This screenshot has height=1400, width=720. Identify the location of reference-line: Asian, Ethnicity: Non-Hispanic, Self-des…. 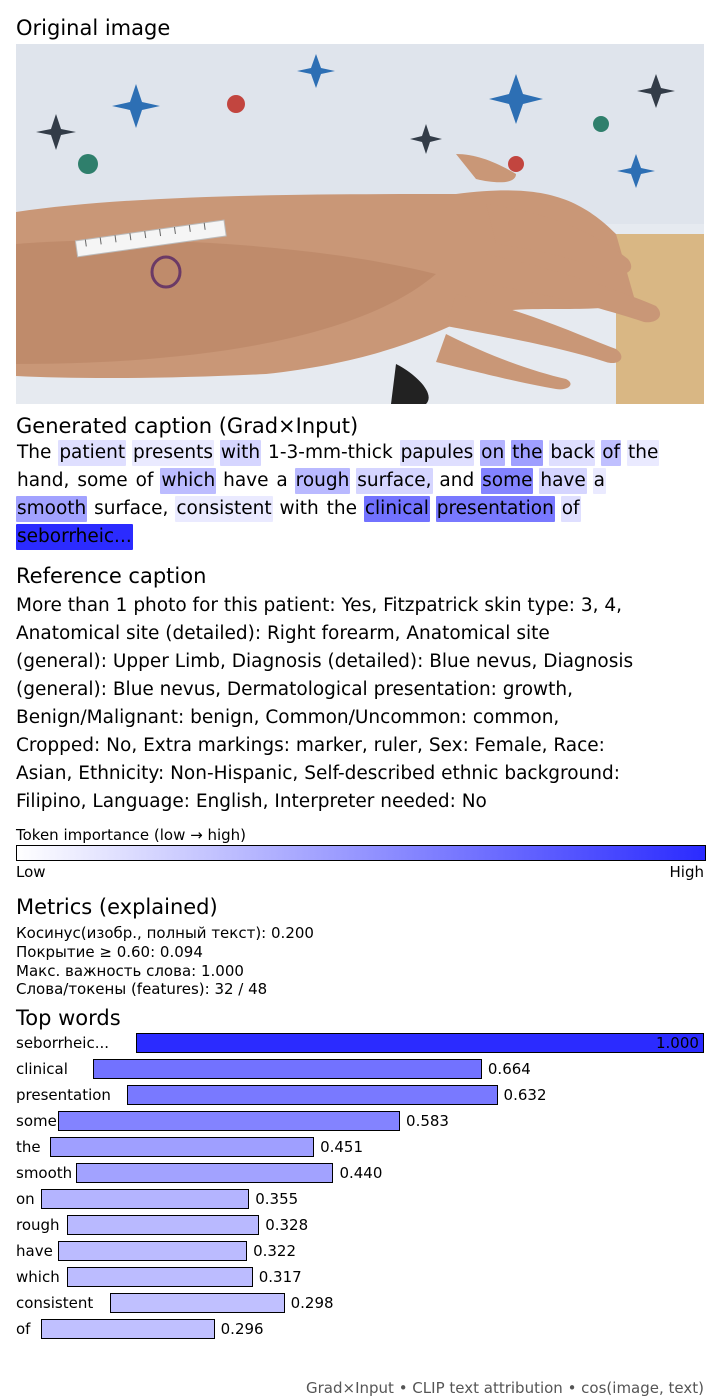
(318, 773).